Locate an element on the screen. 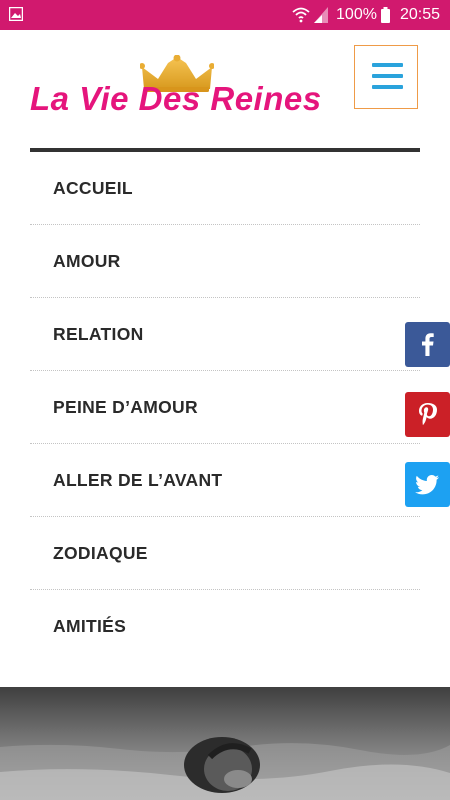 The image size is (450, 800). clock: 20:55 is located at coordinates (419, 14).